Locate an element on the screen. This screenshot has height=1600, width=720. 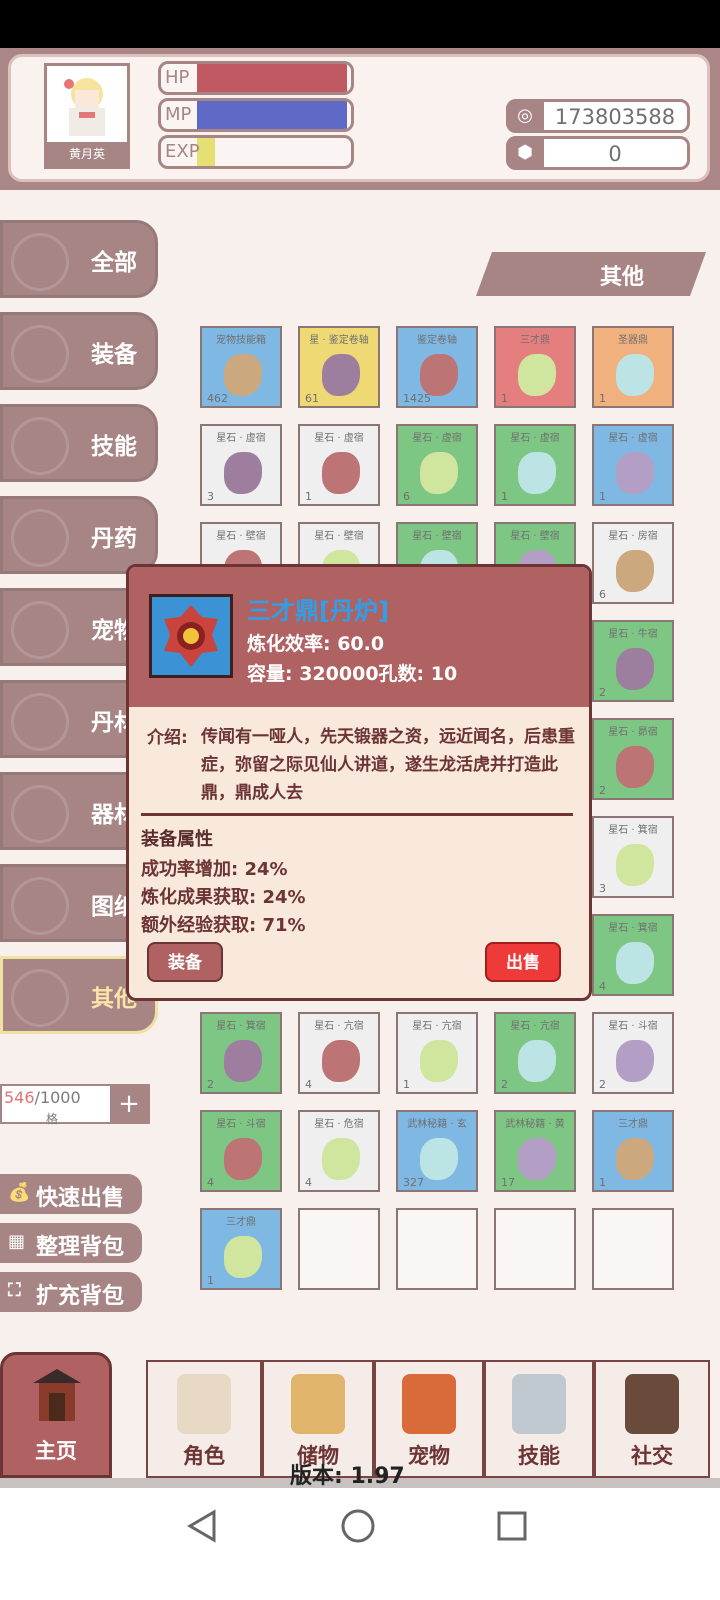
nav-skill: 技能 is located at coordinates (539, 1419).